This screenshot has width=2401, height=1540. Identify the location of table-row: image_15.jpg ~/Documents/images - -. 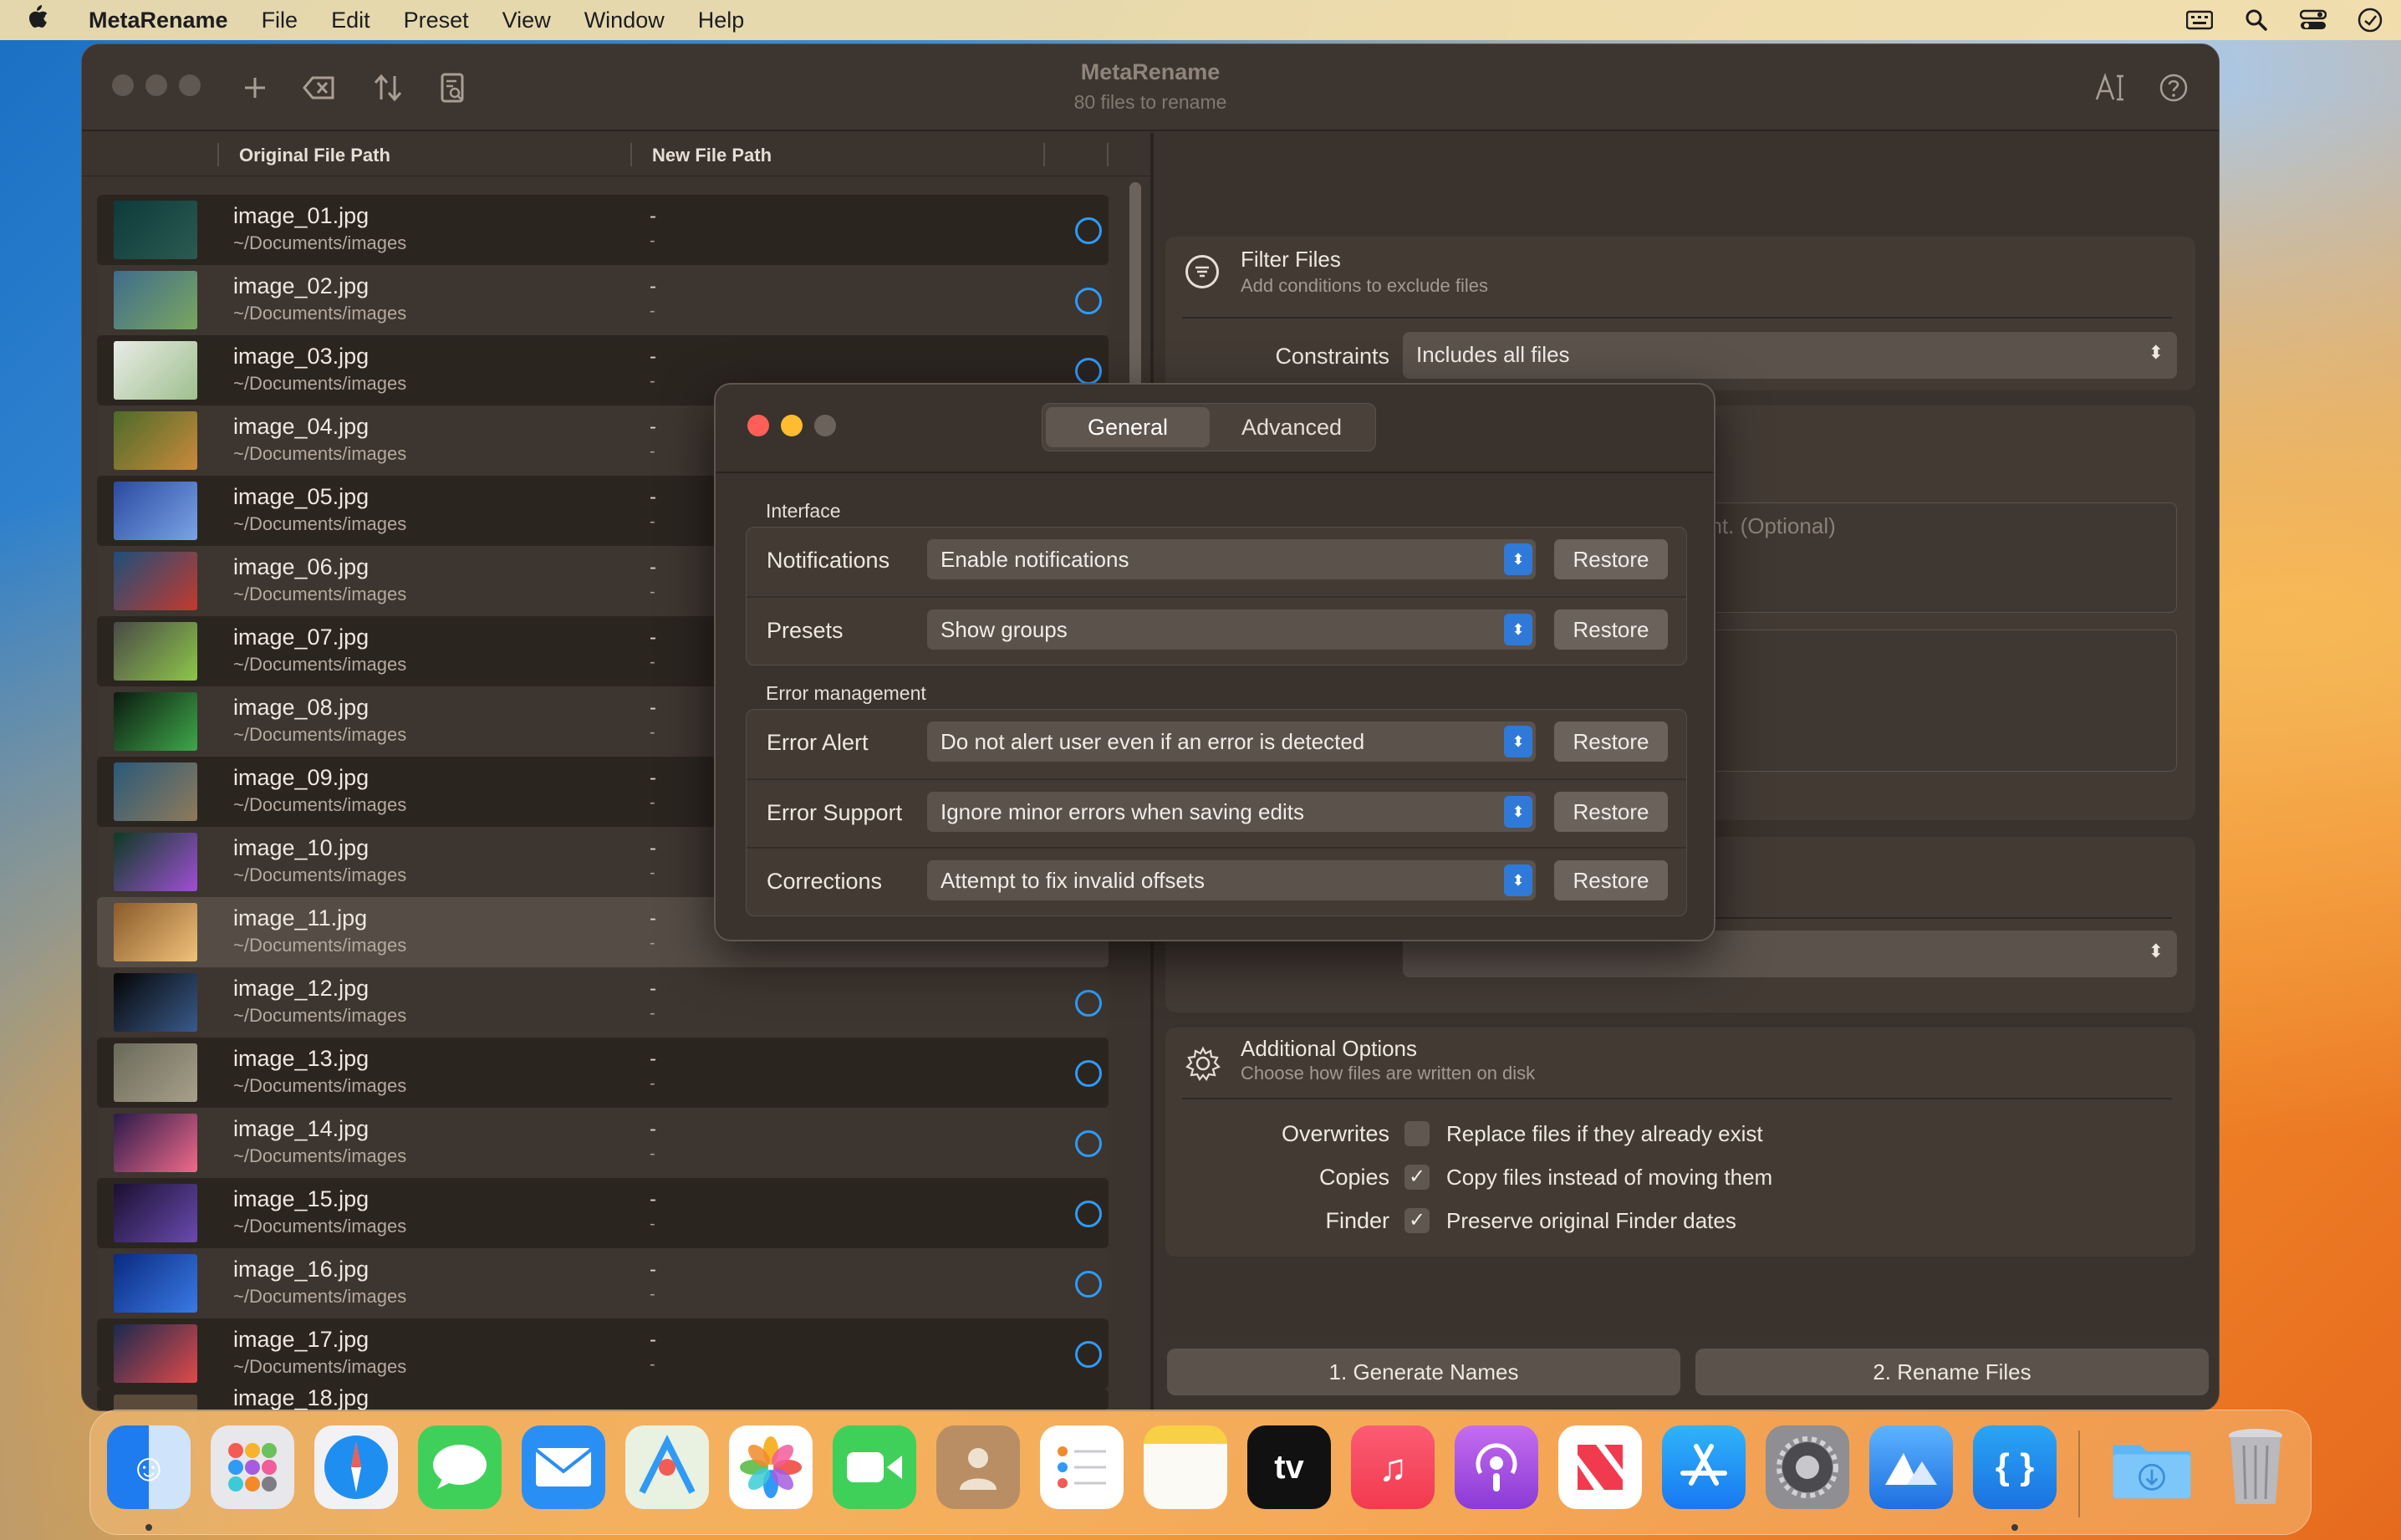
(603, 1213).